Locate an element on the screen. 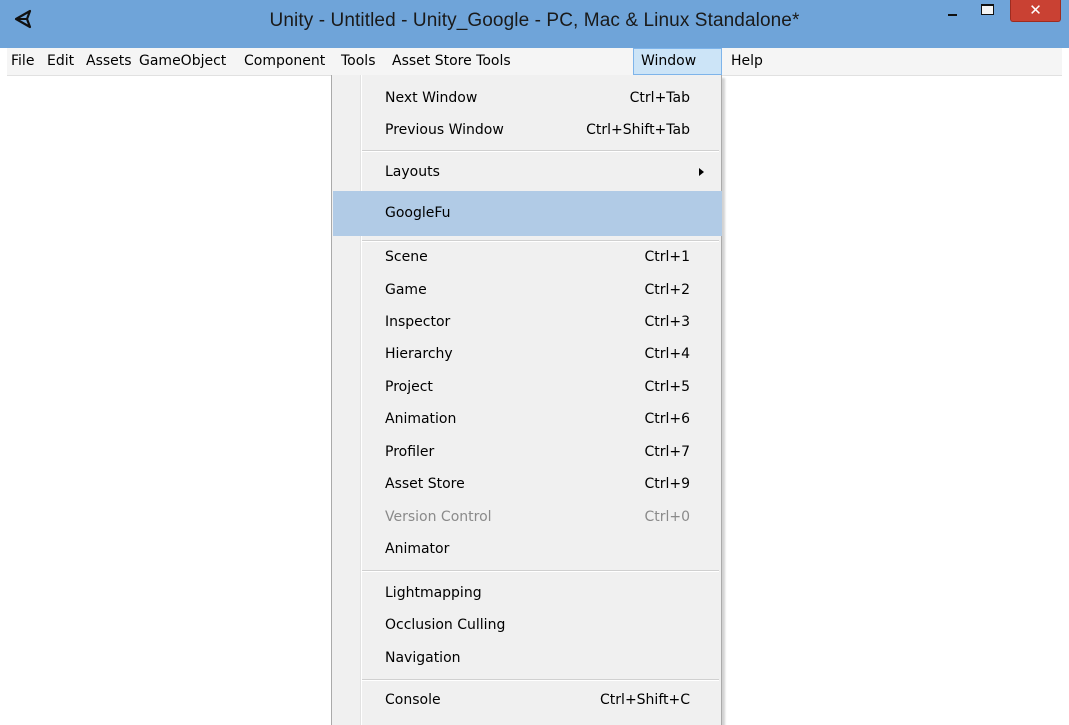 The height and width of the screenshot is (725, 1069). menu-item-label: Lightmapping is located at coordinates (433, 593).